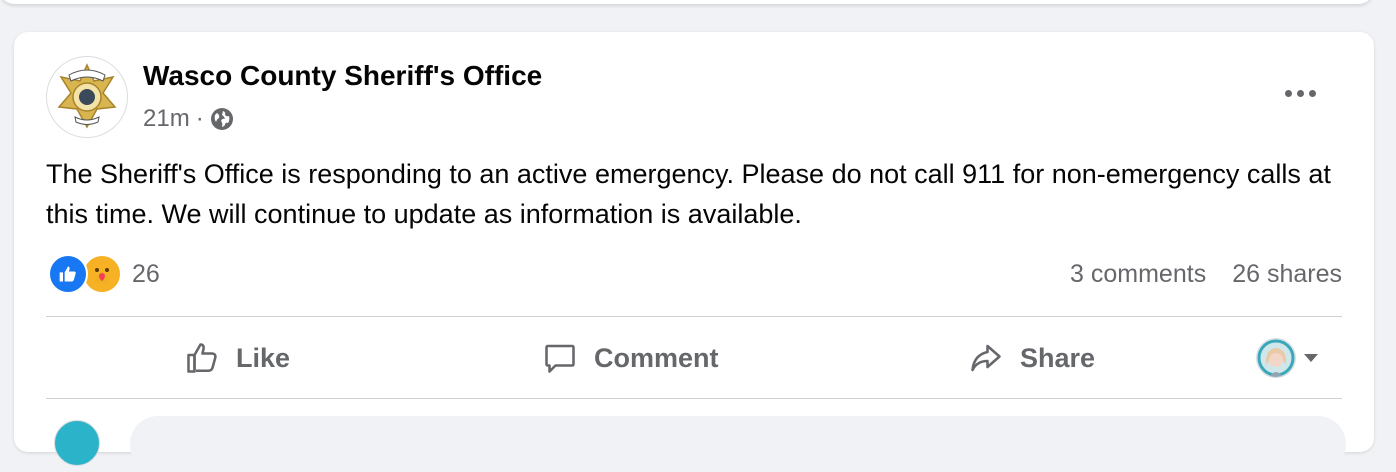 The height and width of the screenshot is (472, 1396). I want to click on care-reaction-icon, so click(102, 274).